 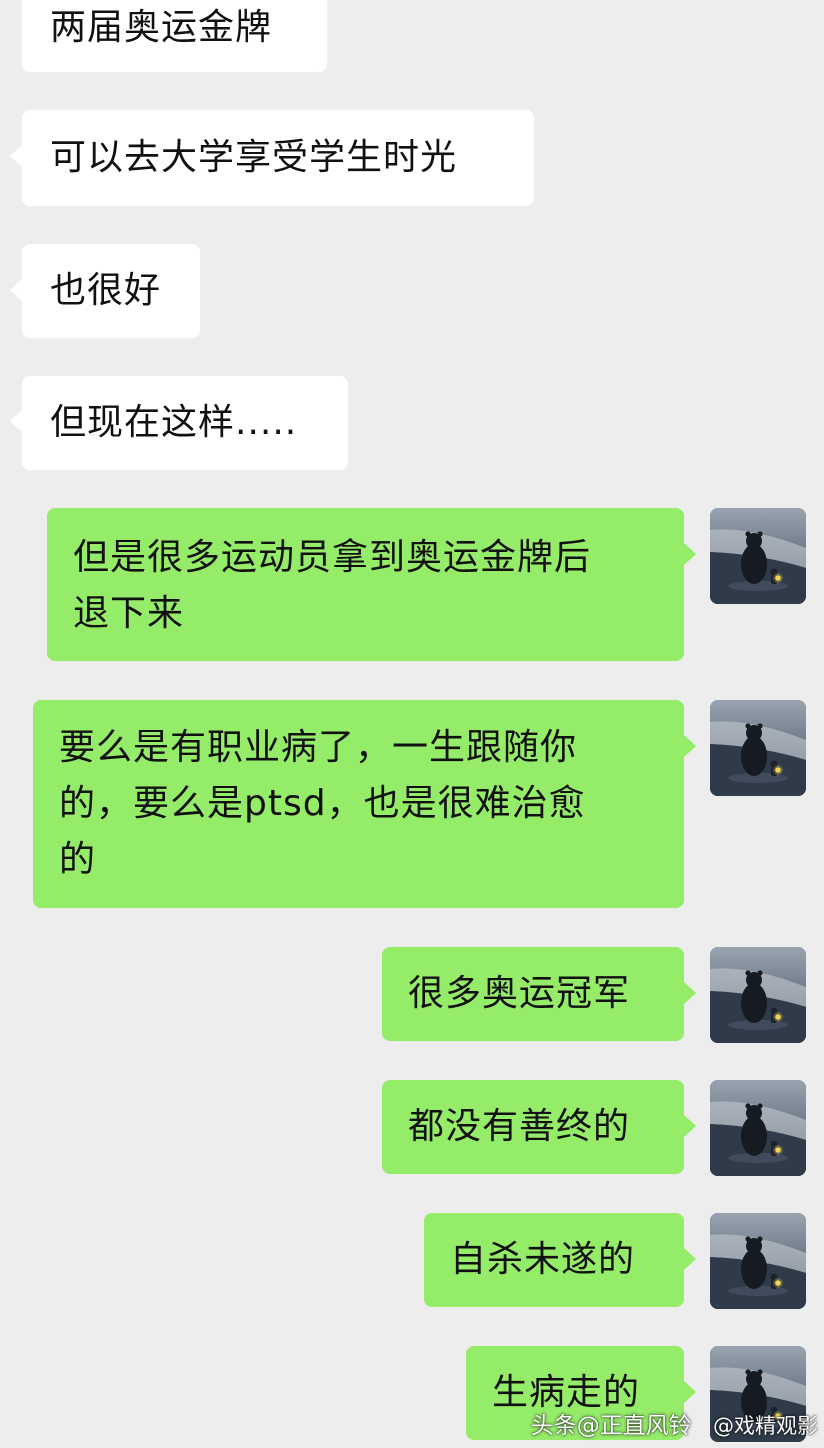 What do you see at coordinates (129, 613) in the screenshot?
I see `message-text-line: 退下来` at bounding box center [129, 613].